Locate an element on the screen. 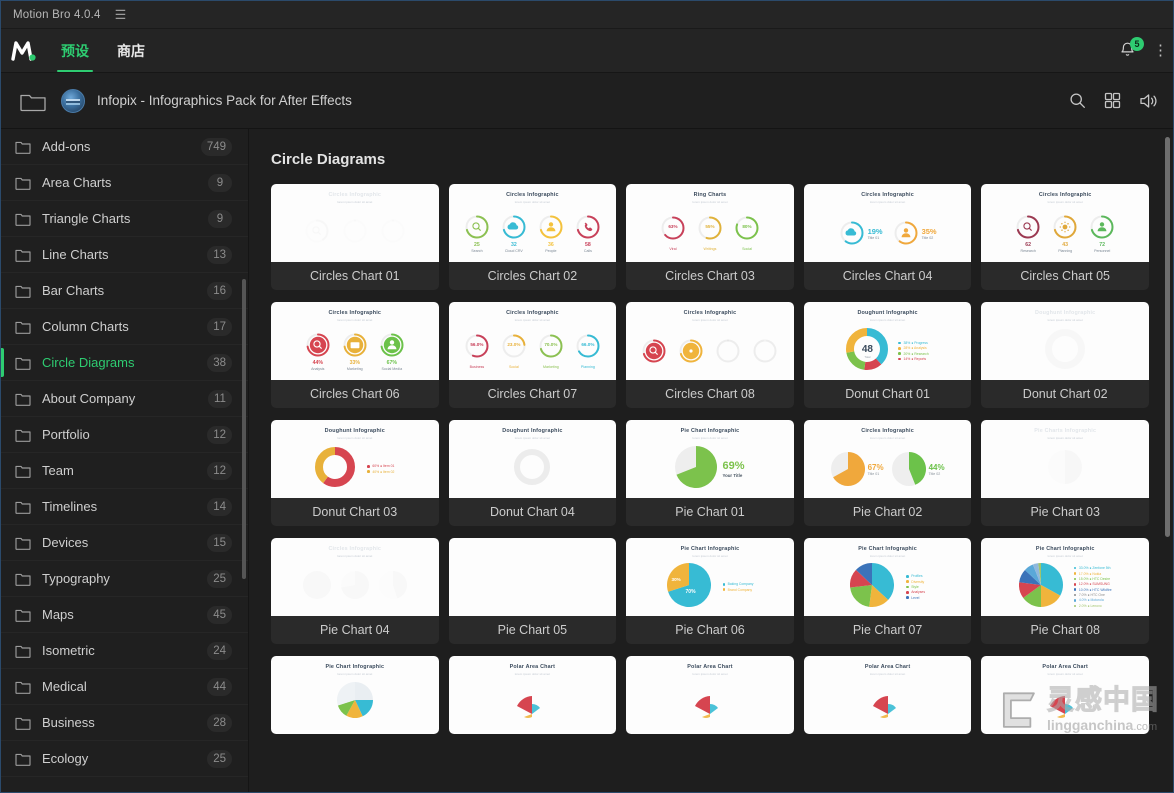  ring-caption: Social Media is located at coordinates (392, 368).